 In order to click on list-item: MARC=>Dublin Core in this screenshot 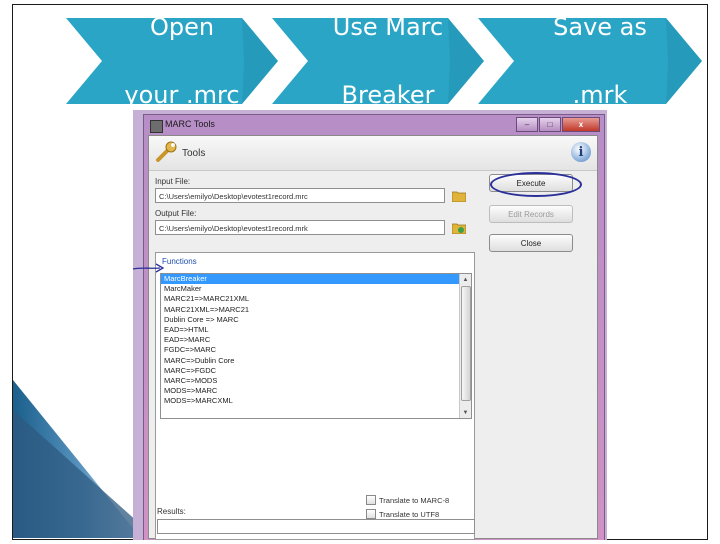, I will do `click(316, 361)`.